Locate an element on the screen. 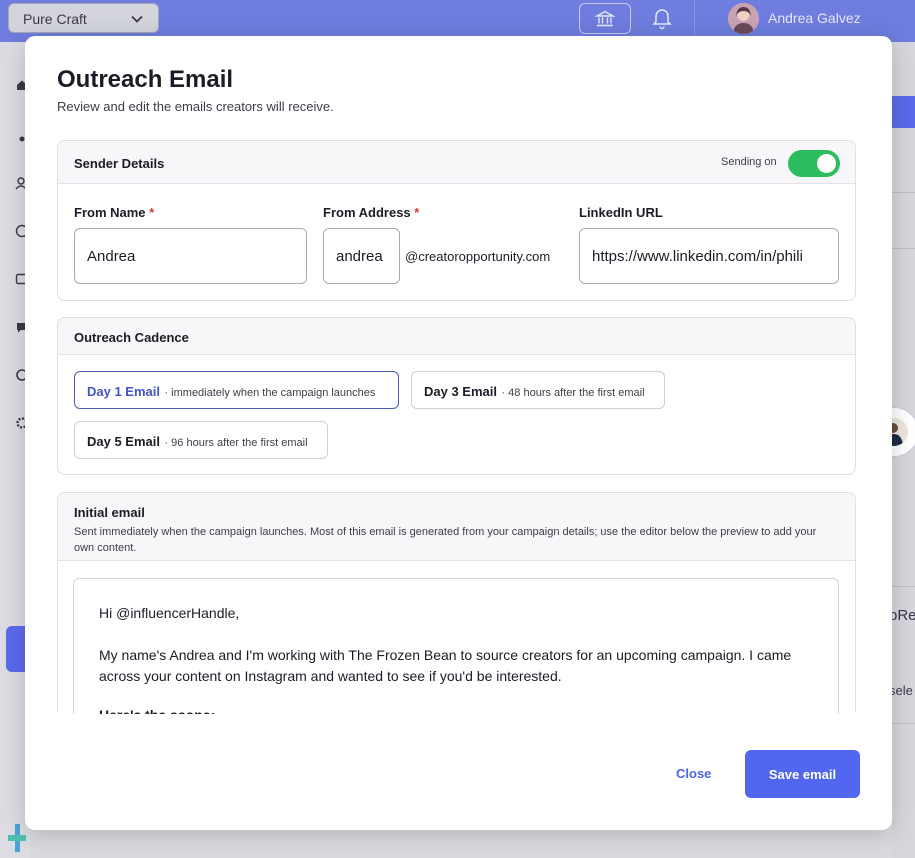  bank-button is located at coordinates (605, 18).